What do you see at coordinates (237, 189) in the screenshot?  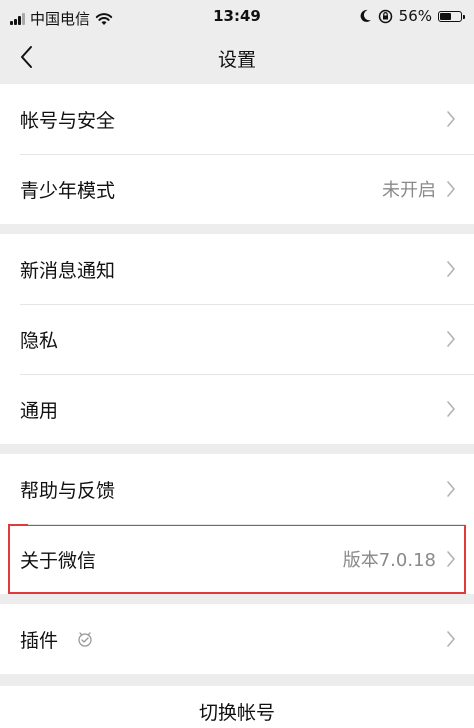 I see `settings-item-teen-mode: 青少年模式 未开启` at bounding box center [237, 189].